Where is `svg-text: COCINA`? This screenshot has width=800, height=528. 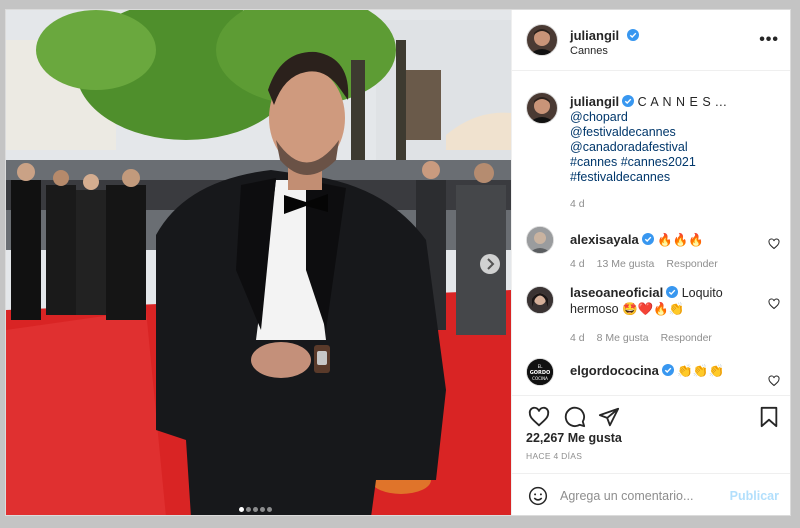 svg-text: COCINA is located at coordinates (540, 378).